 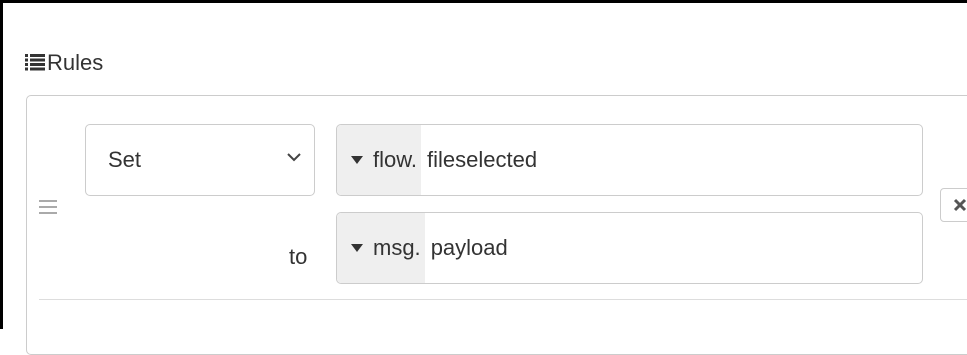 What do you see at coordinates (48, 207) in the screenshot?
I see `drag-handle-icon` at bounding box center [48, 207].